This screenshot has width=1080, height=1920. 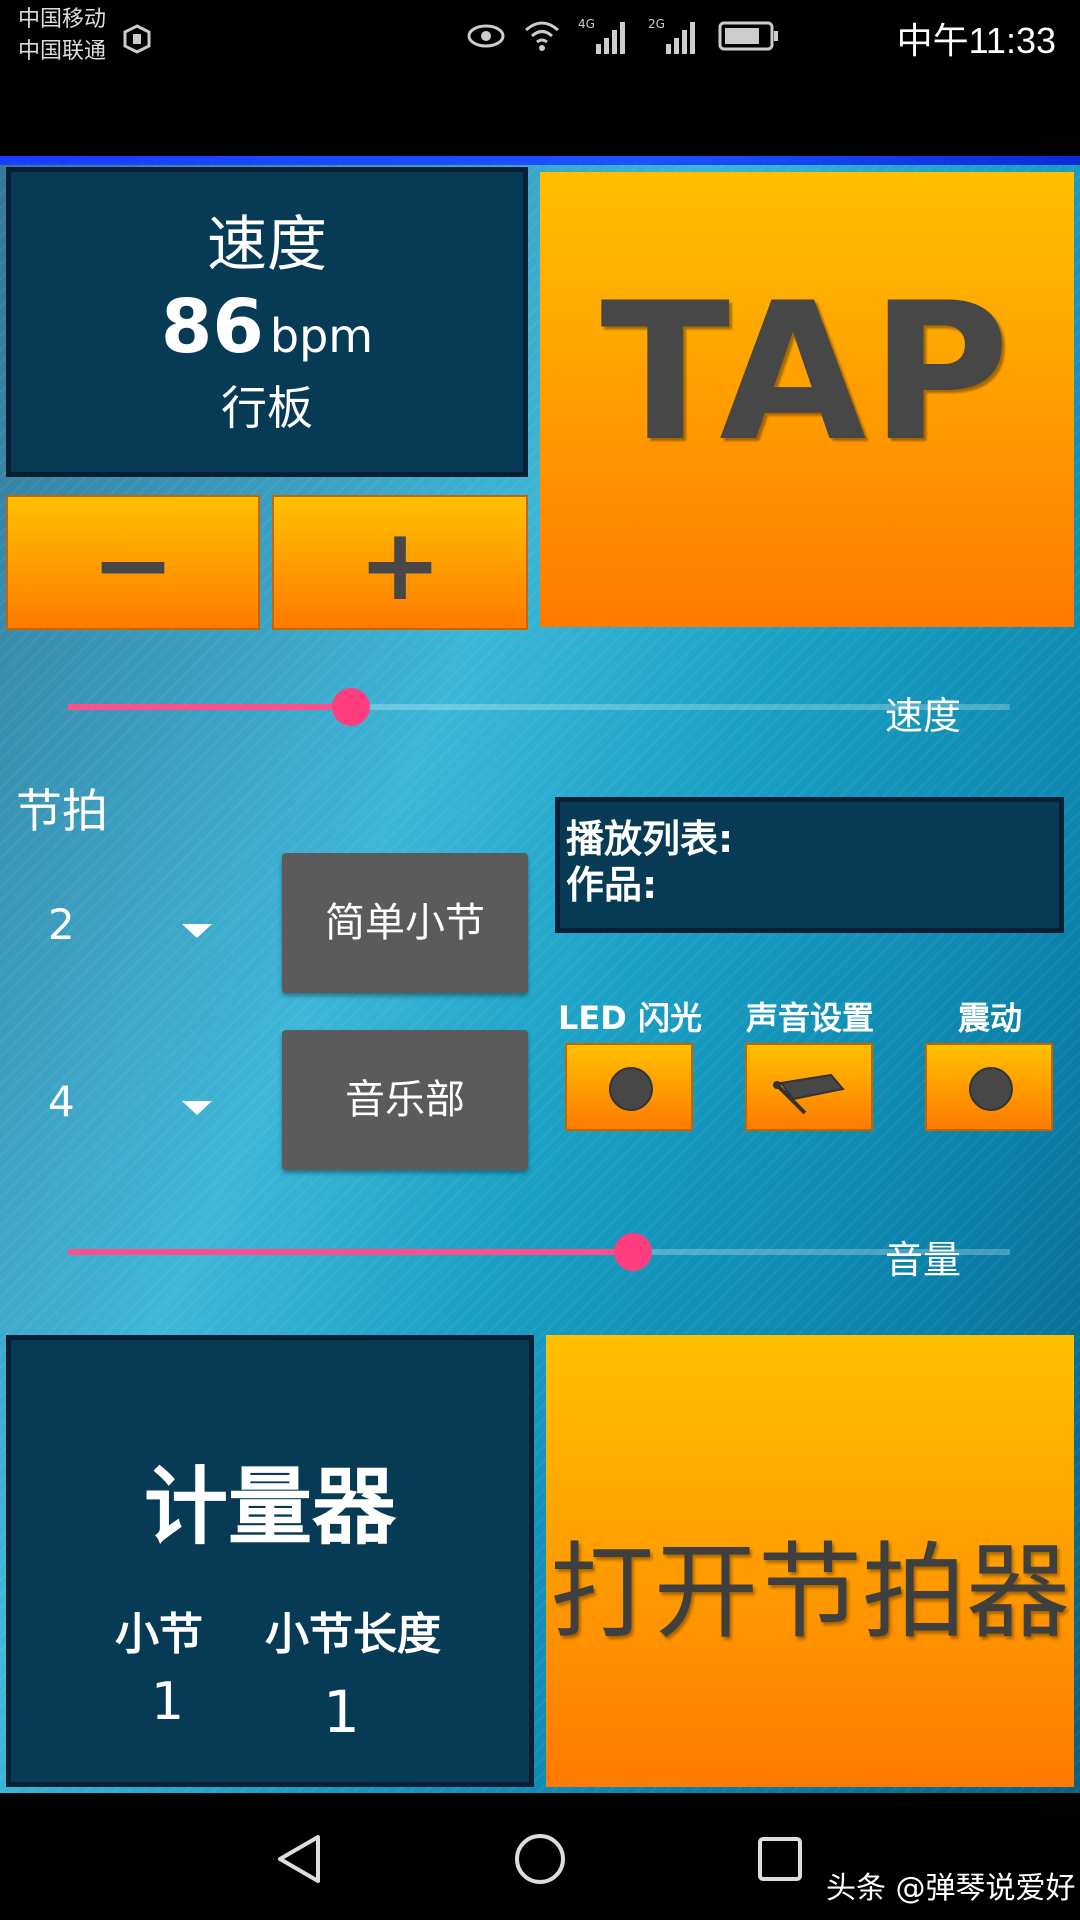 What do you see at coordinates (138, 930) in the screenshot?
I see `beats-numerator-dropdown: 2` at bounding box center [138, 930].